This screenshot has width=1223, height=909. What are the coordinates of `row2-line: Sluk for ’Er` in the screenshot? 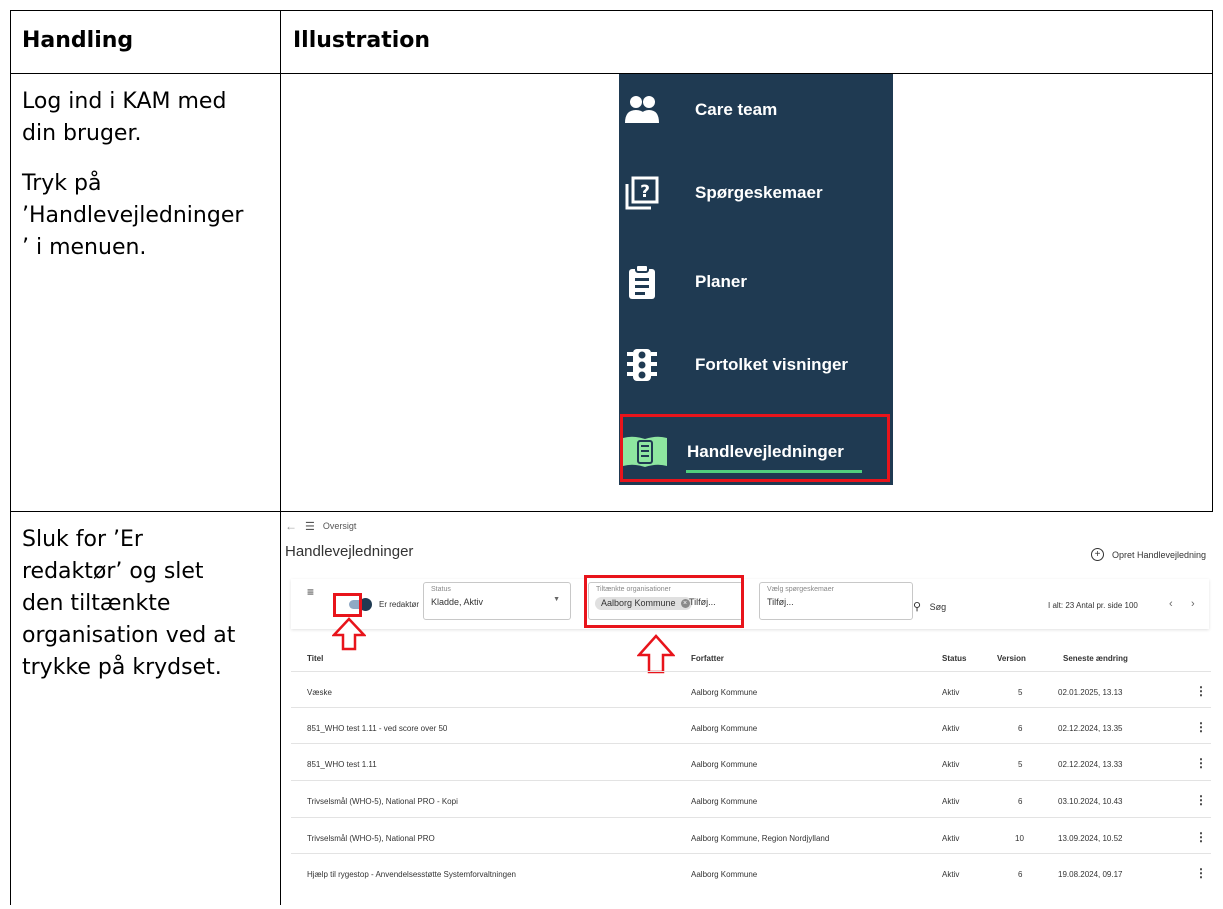 It's located at (82, 539).